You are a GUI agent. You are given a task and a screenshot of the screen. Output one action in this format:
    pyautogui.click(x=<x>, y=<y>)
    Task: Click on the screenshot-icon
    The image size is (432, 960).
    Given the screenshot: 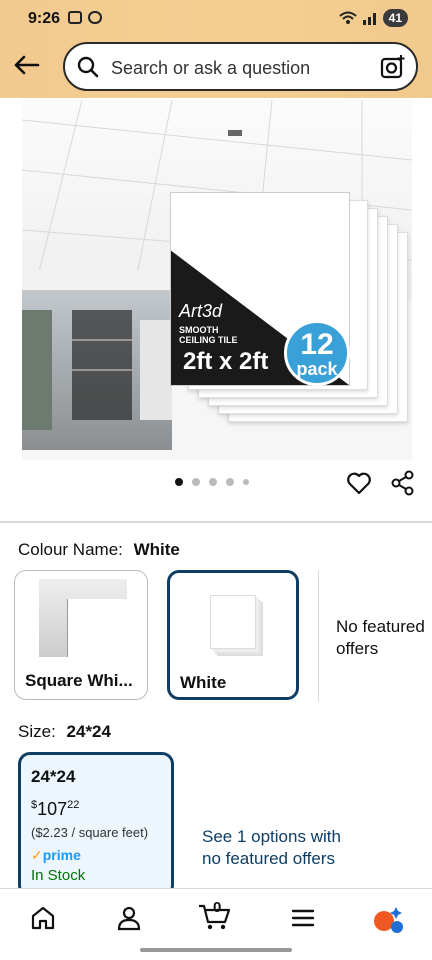 What is the action you would take?
    pyautogui.click(x=75, y=17)
    